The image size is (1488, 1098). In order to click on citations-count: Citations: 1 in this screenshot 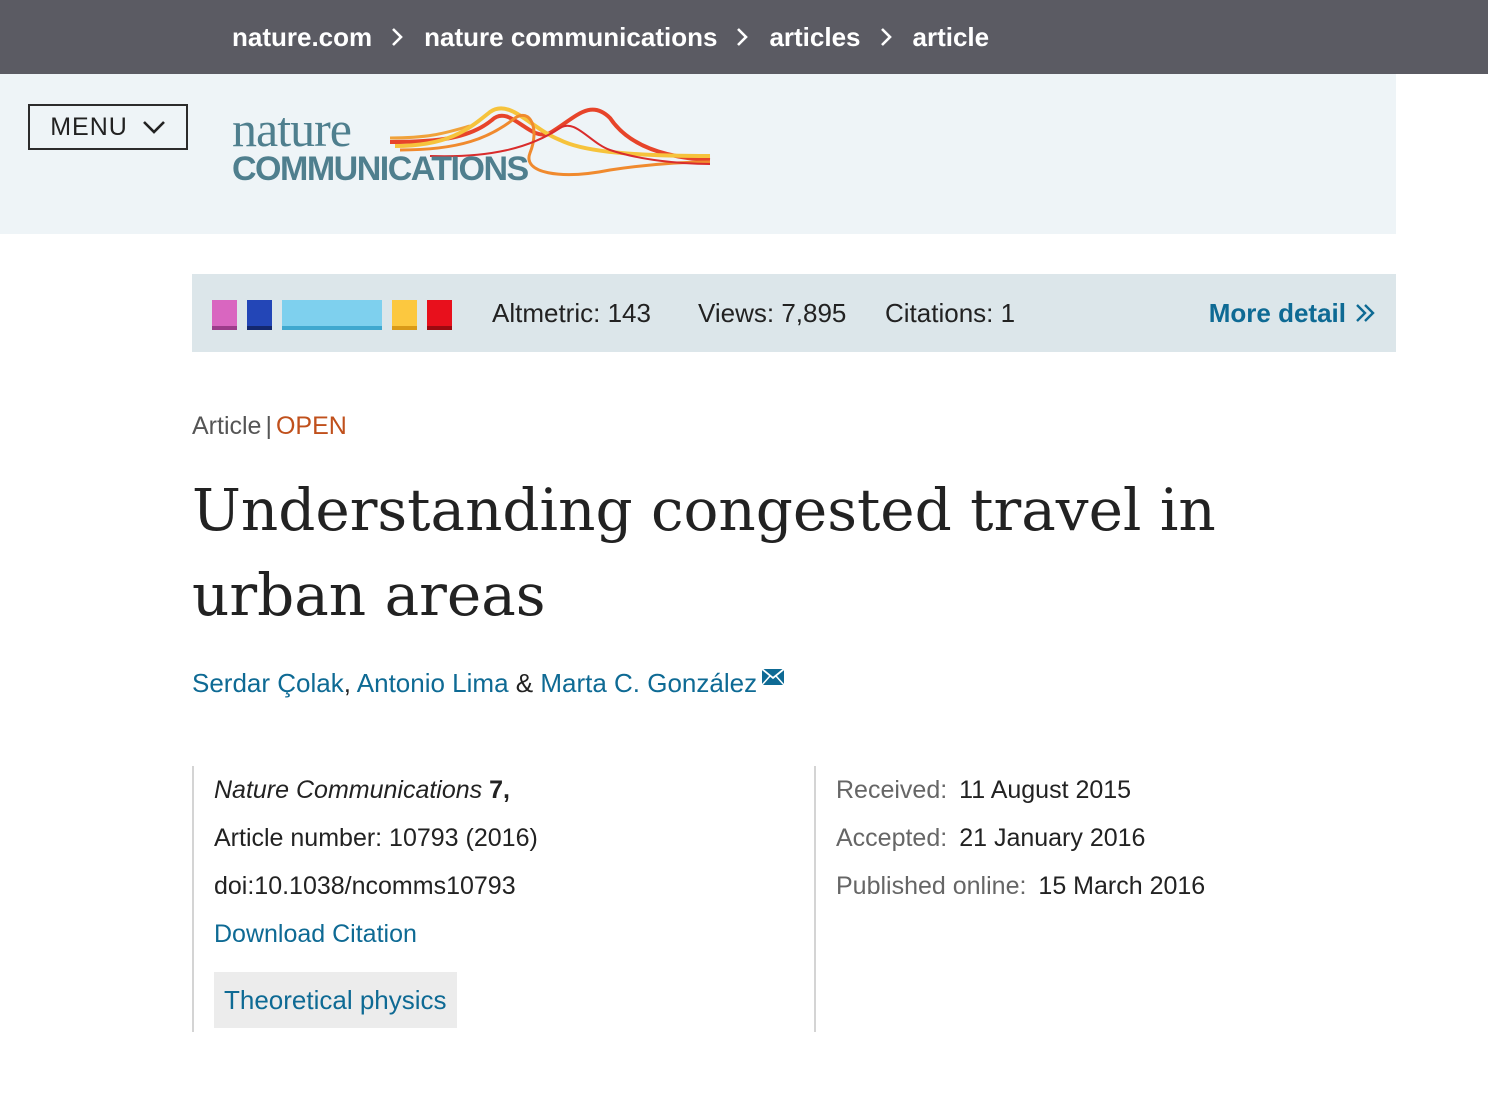, I will do `click(950, 312)`.